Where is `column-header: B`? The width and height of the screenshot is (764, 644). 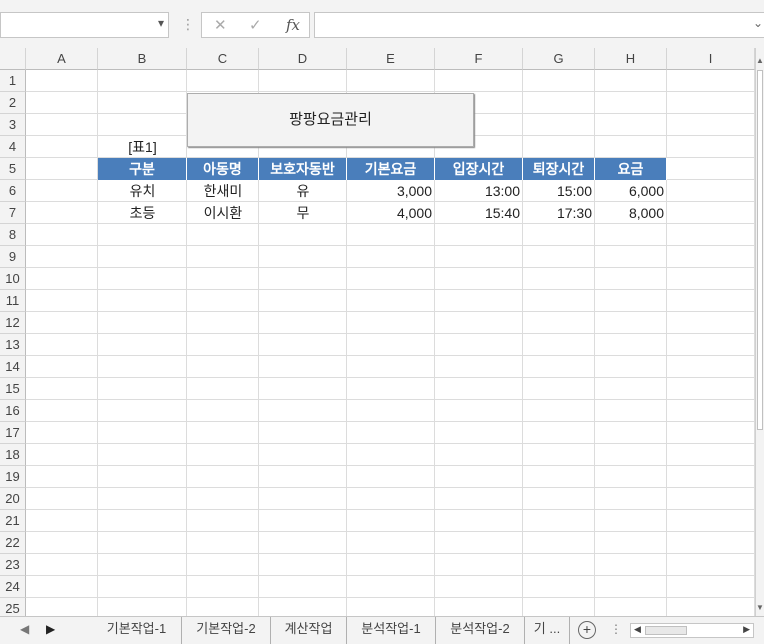 column-header: B is located at coordinates (142, 59).